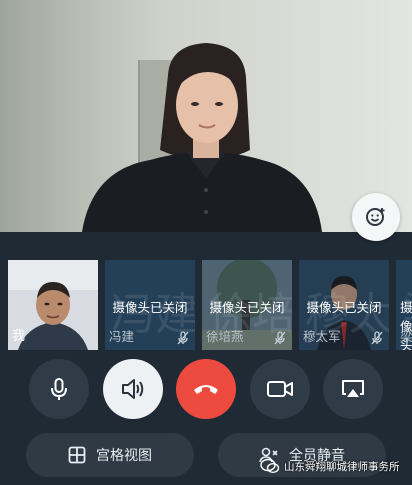  I want to click on screen-share-icon, so click(353, 388).